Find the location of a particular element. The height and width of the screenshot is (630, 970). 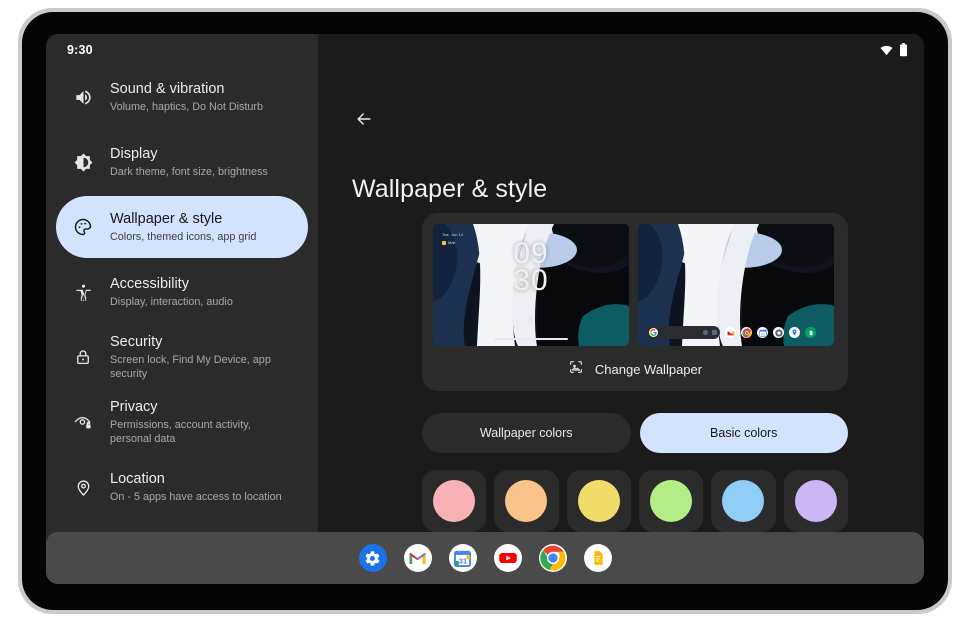

clock-minutes: 30 is located at coordinates (531, 280).